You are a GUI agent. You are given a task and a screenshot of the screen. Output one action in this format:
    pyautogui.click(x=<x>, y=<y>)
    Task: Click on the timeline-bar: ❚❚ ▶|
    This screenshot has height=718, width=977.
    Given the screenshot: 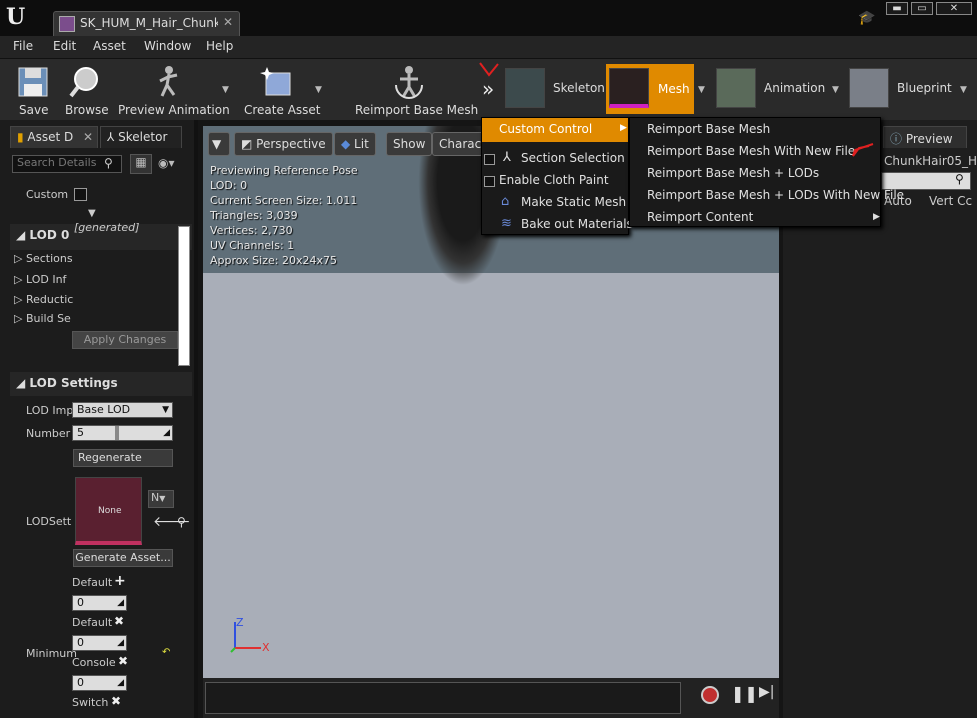 What is the action you would take?
    pyautogui.click(x=491, y=698)
    